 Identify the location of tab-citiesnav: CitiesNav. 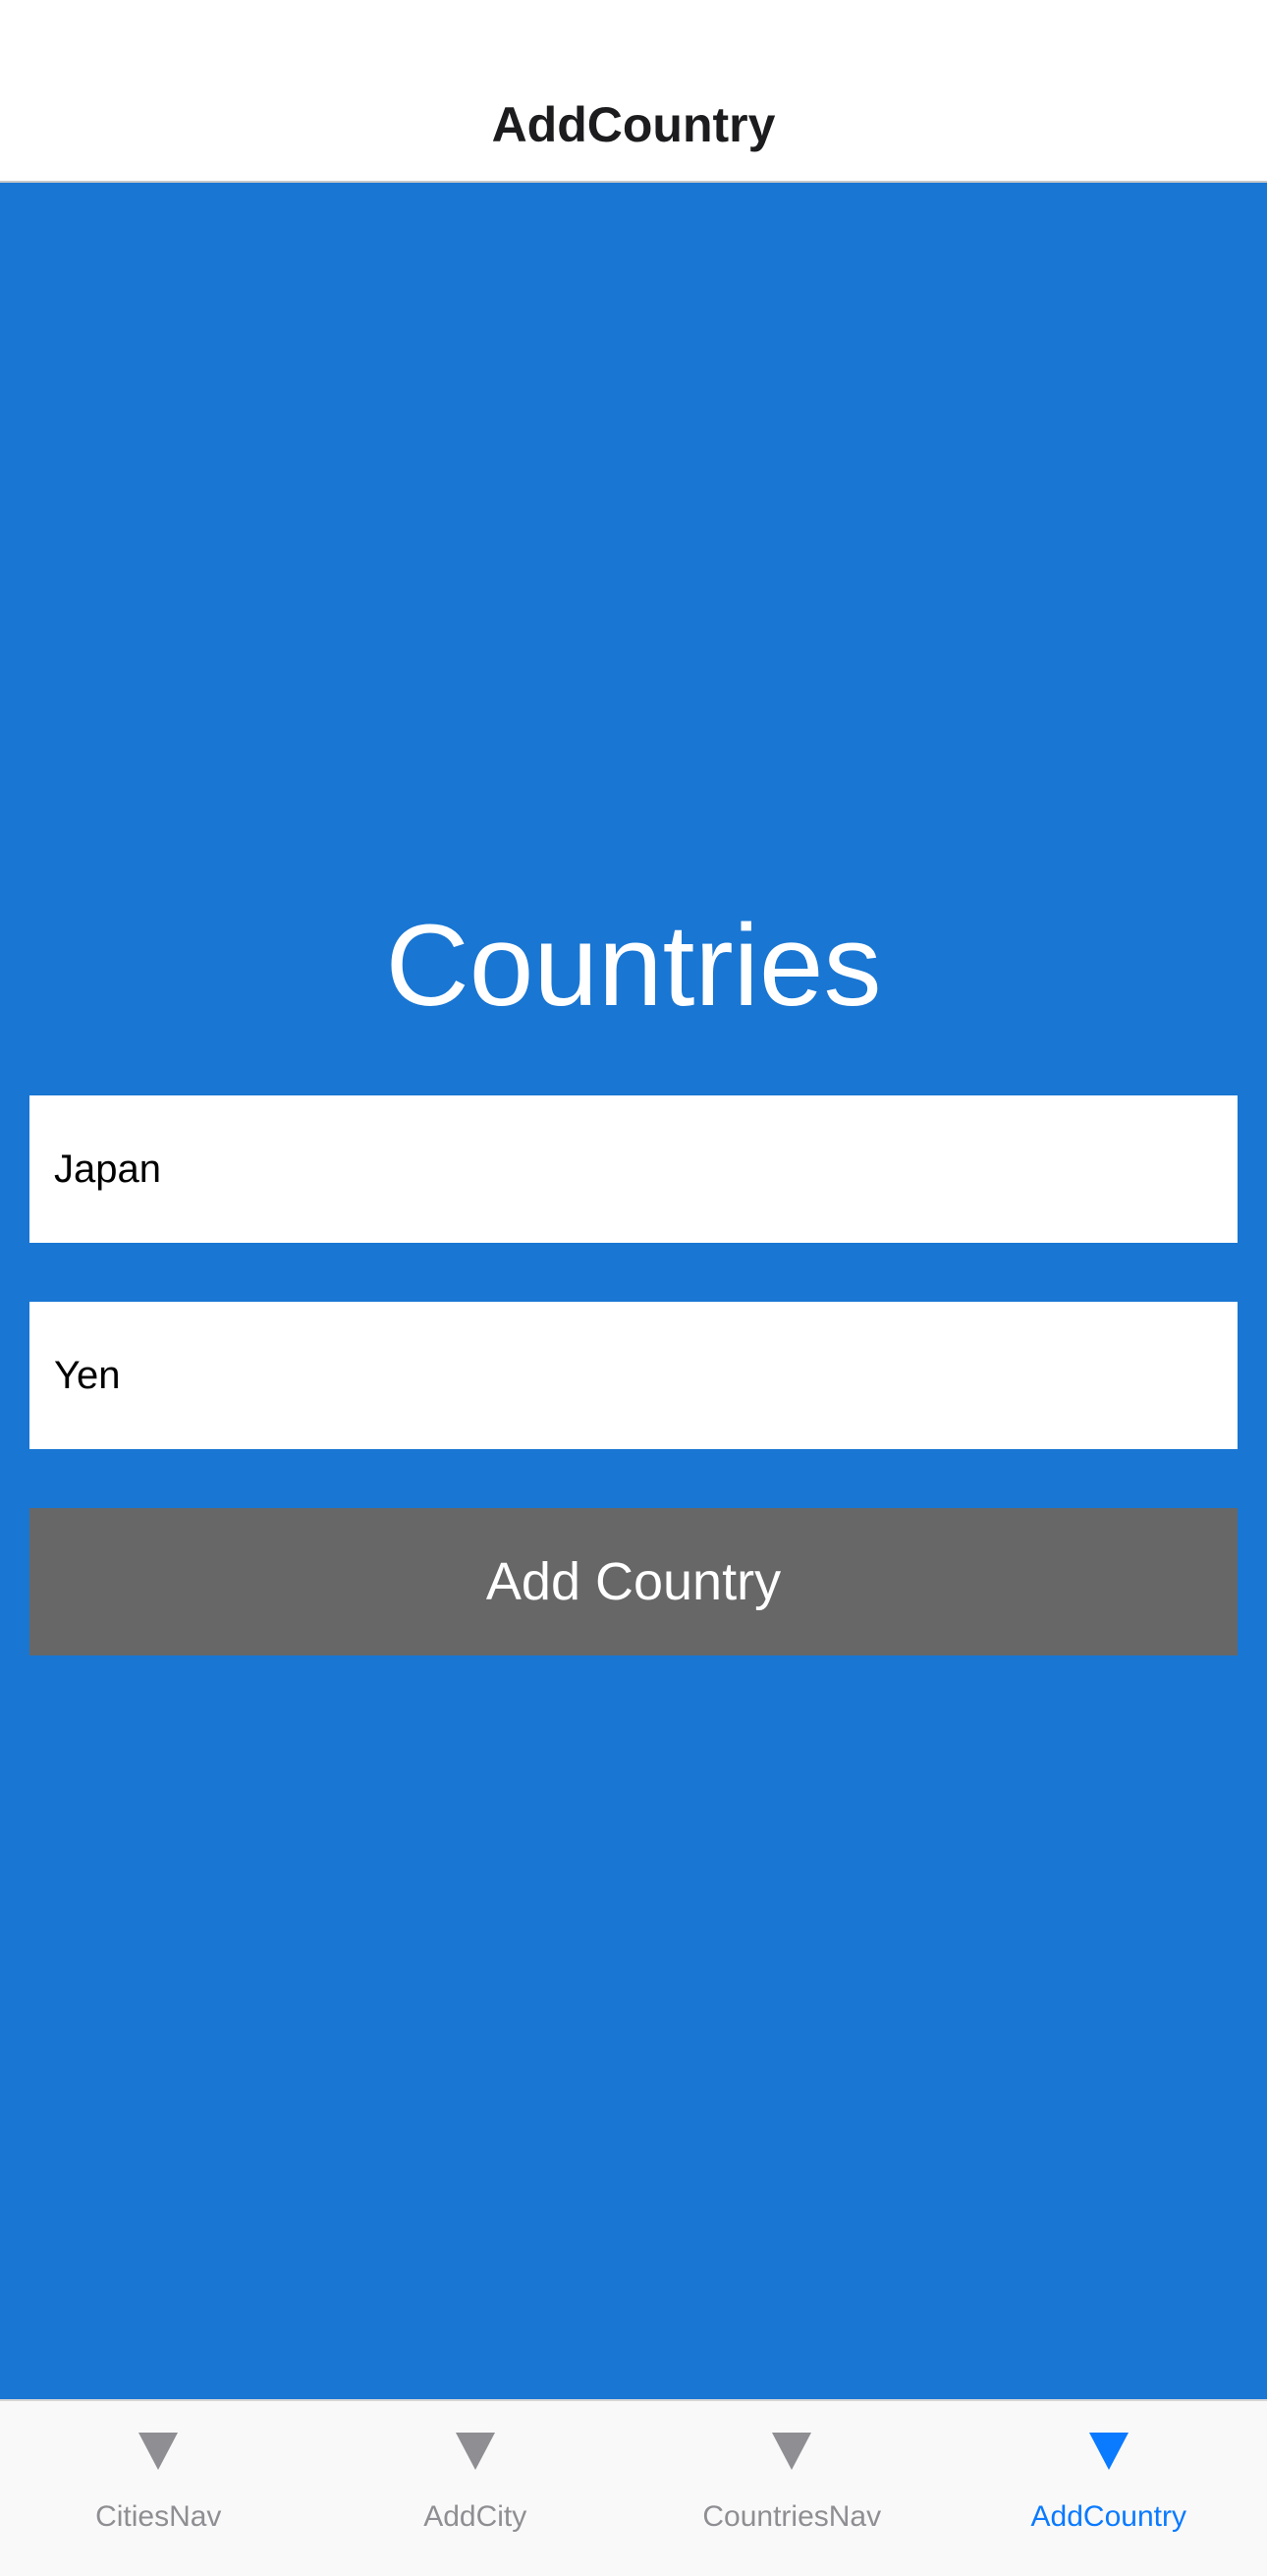
(158, 2488).